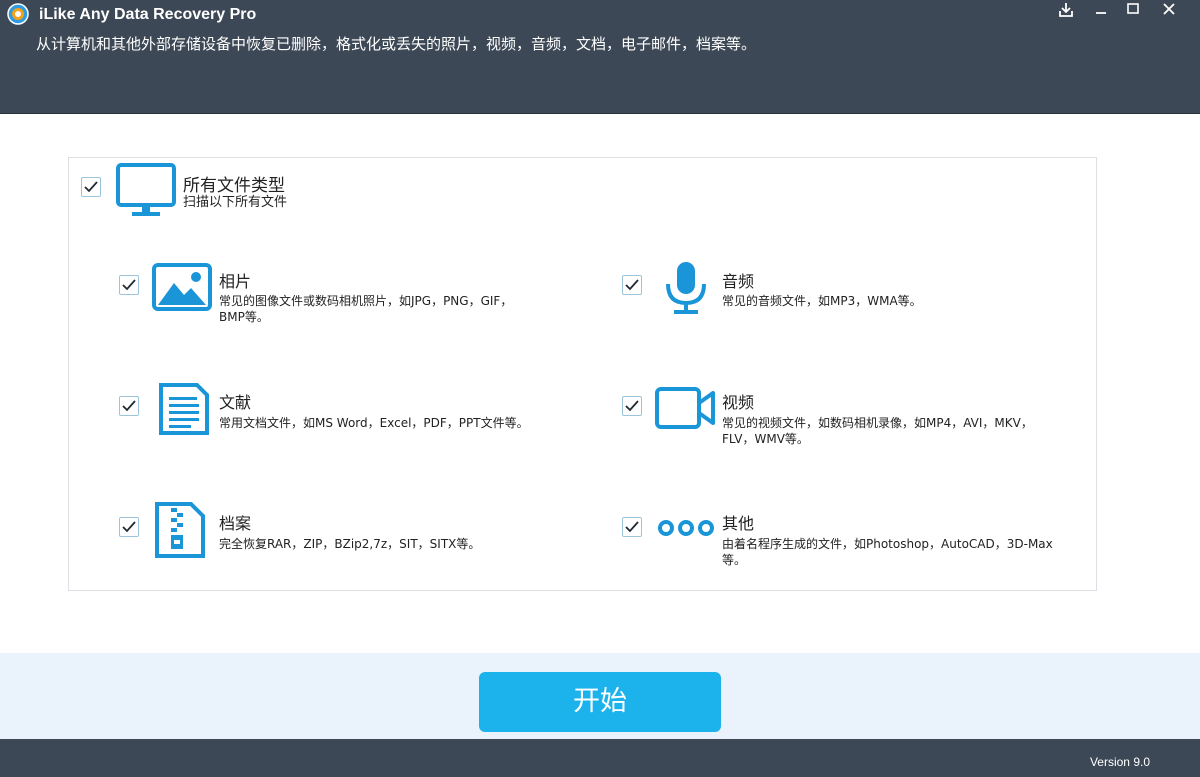 This screenshot has height=777, width=1200. I want to click on all-types-title: 所有文件类型, so click(234, 186).